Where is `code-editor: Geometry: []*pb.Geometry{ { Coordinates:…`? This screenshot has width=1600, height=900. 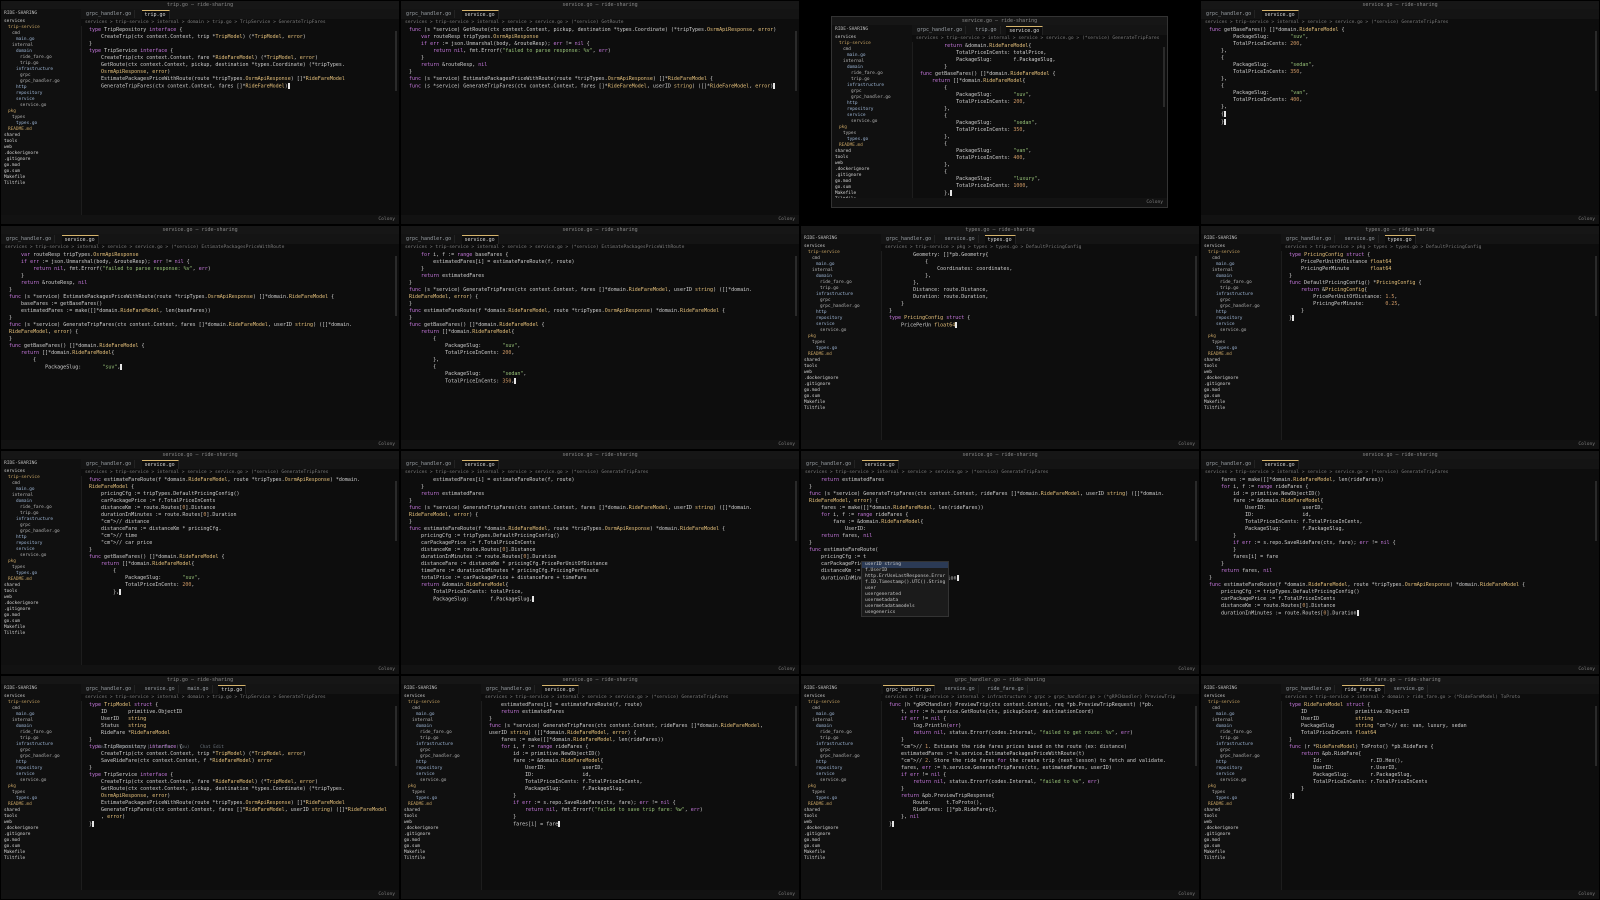 code-editor: Geometry: []*pb.Geometry{ { Coordinates:… is located at coordinates (1040, 346).